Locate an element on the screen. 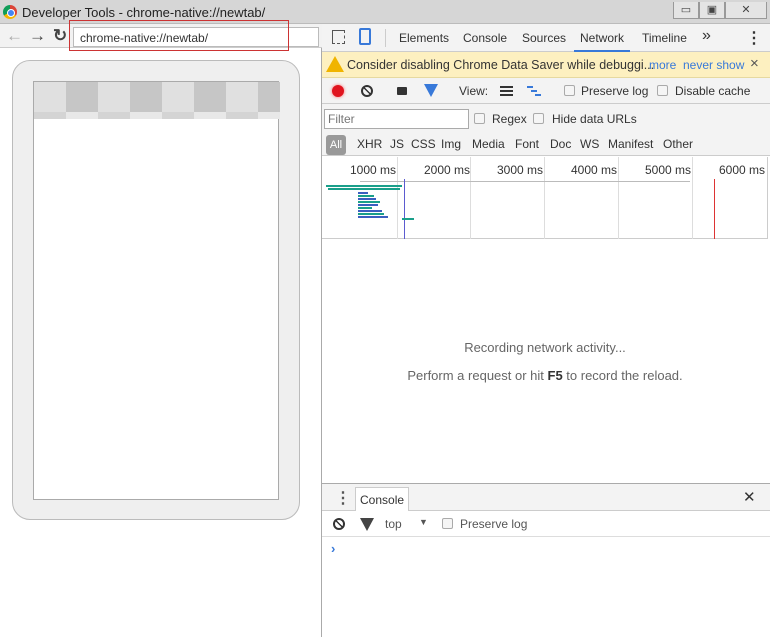  disable-cache-checkbox is located at coordinates (662, 90).